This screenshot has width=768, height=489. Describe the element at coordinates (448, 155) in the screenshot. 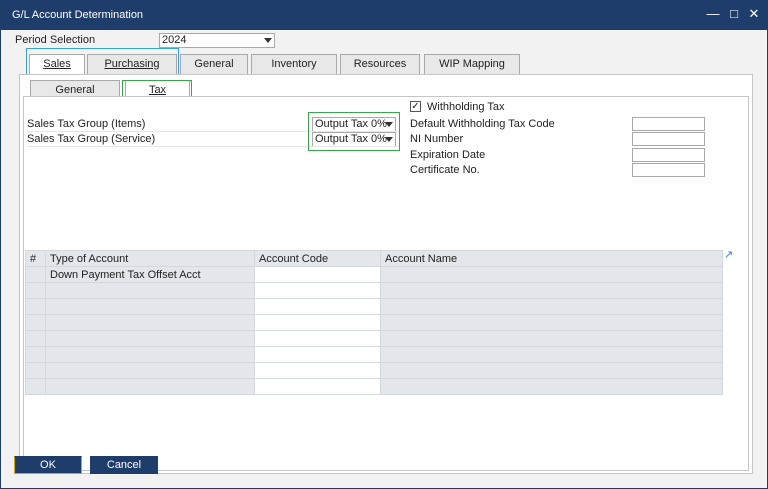

I see `expiration-date-label: Expiration Date` at that location.